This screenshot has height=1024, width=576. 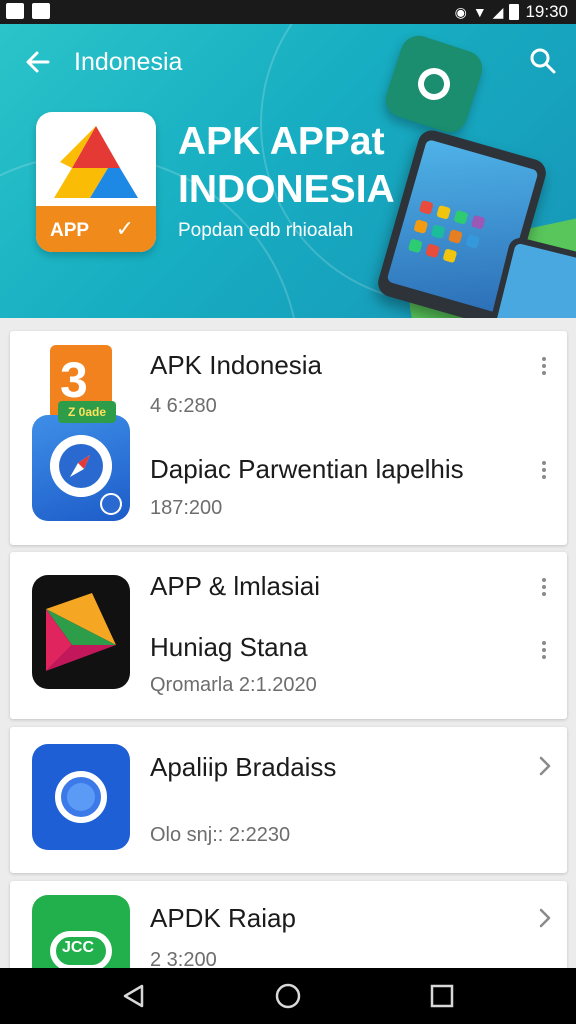 I want to click on banner-headline: APK APPat INDONESIA, so click(x=286, y=166).